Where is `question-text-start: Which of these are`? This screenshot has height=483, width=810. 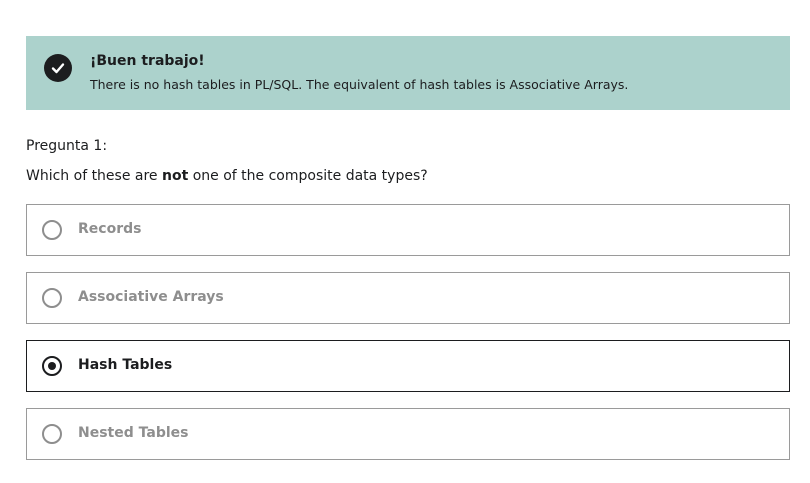
question-text-start: Which of these are is located at coordinates (94, 176).